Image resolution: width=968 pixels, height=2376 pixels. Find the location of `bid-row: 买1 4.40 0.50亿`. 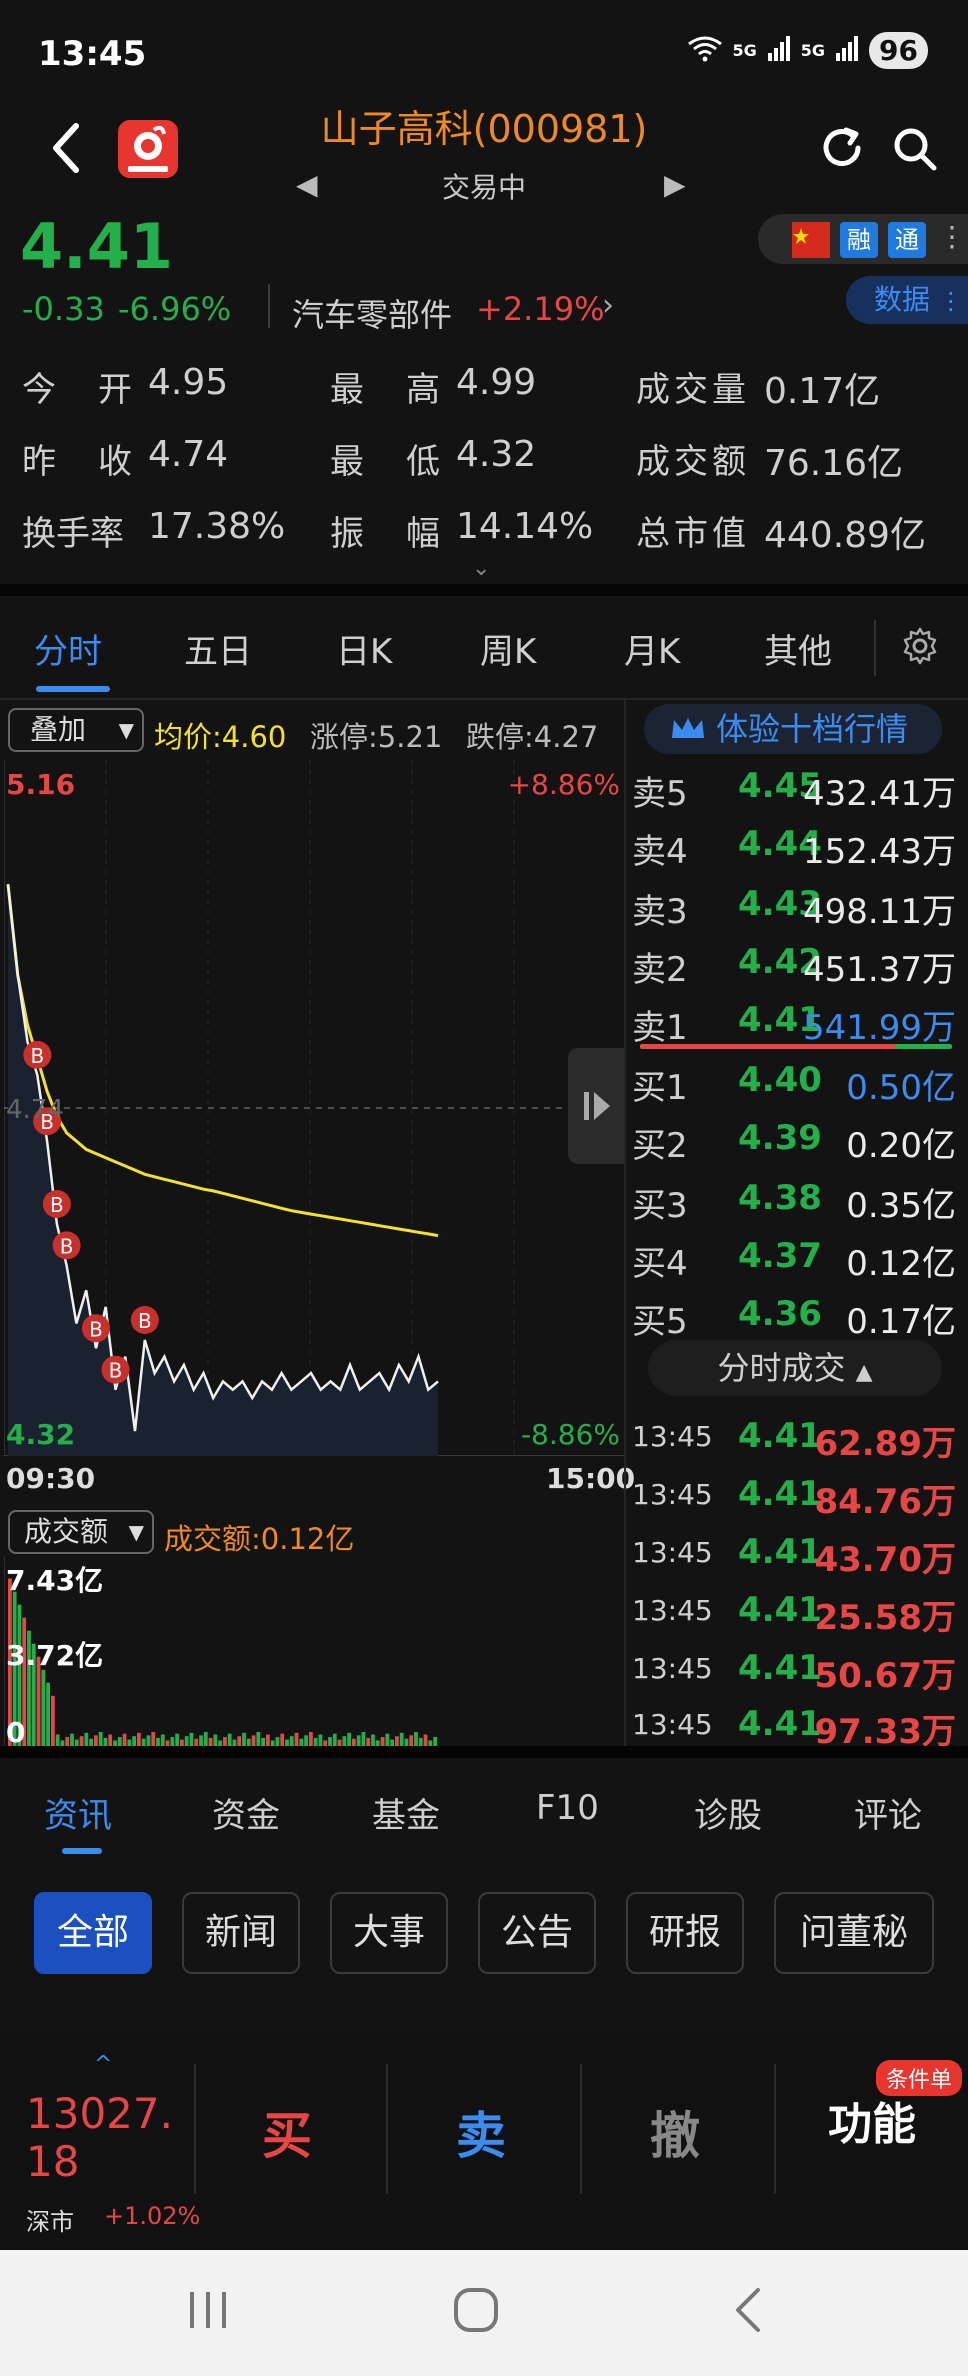

bid-row: 买1 4.40 0.50亿 is located at coordinates (797, 1079).